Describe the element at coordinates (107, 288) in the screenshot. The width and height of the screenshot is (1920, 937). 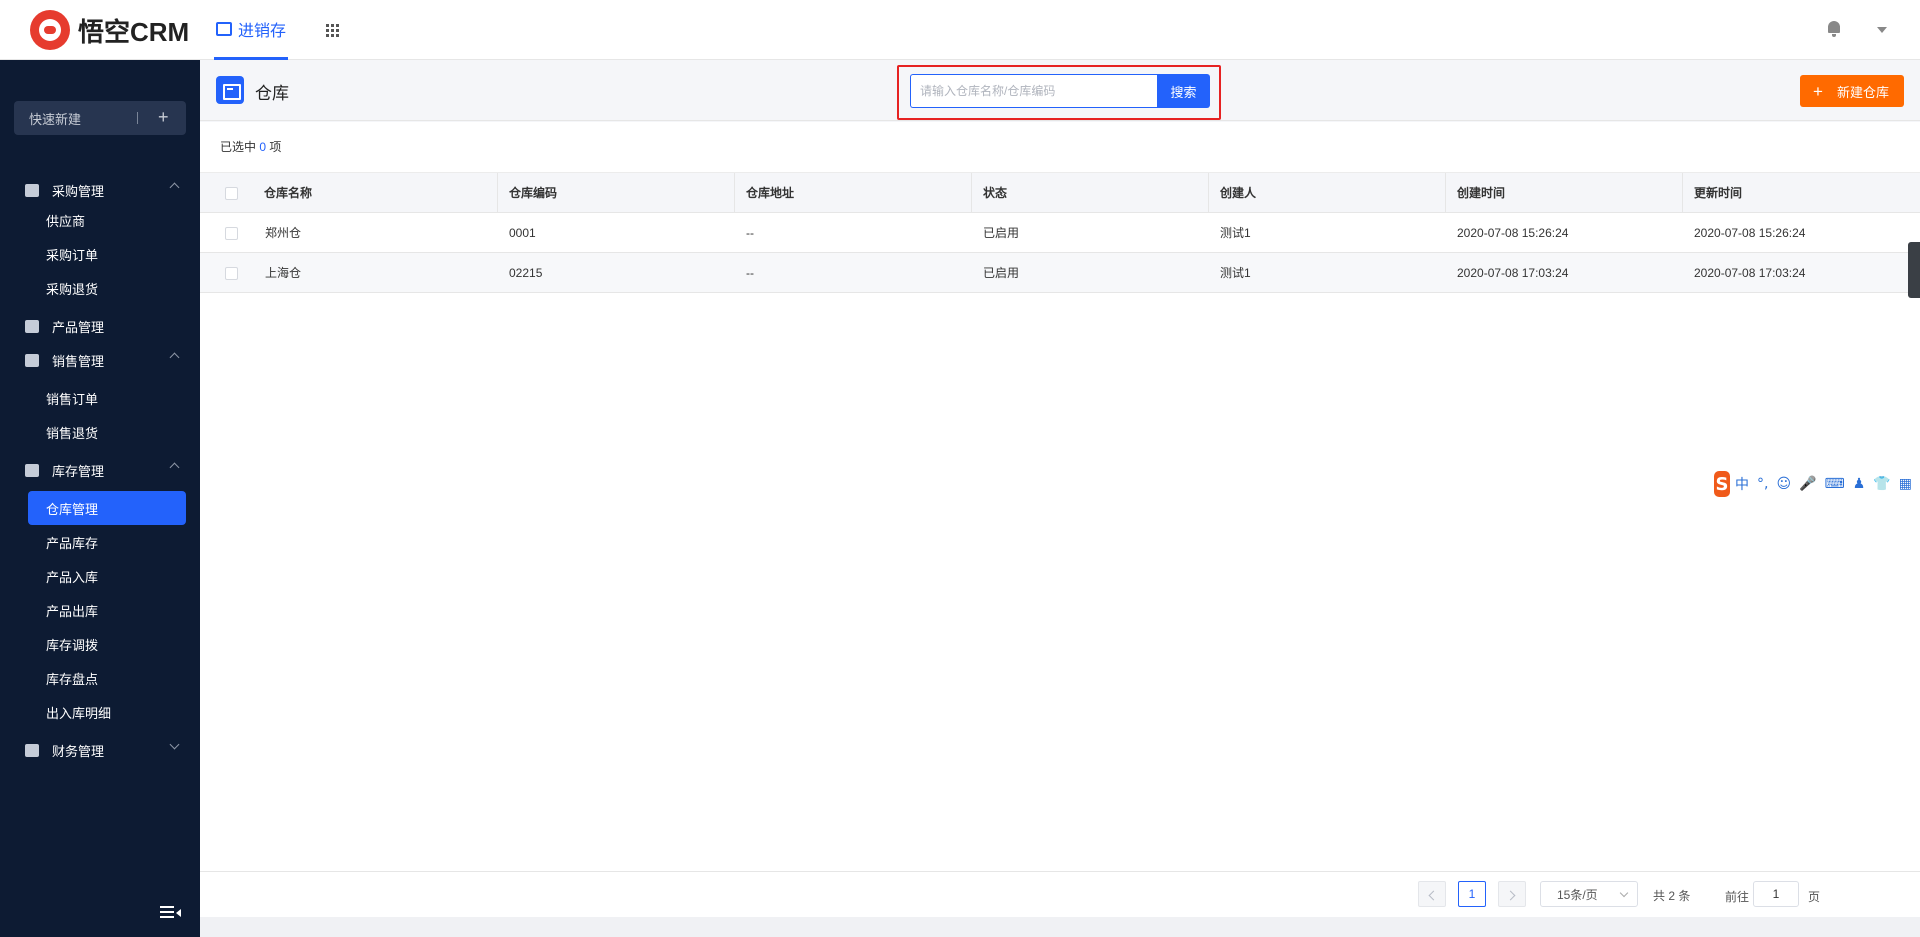
I see `sidebar-item-purchase-return: 采购退货` at that location.